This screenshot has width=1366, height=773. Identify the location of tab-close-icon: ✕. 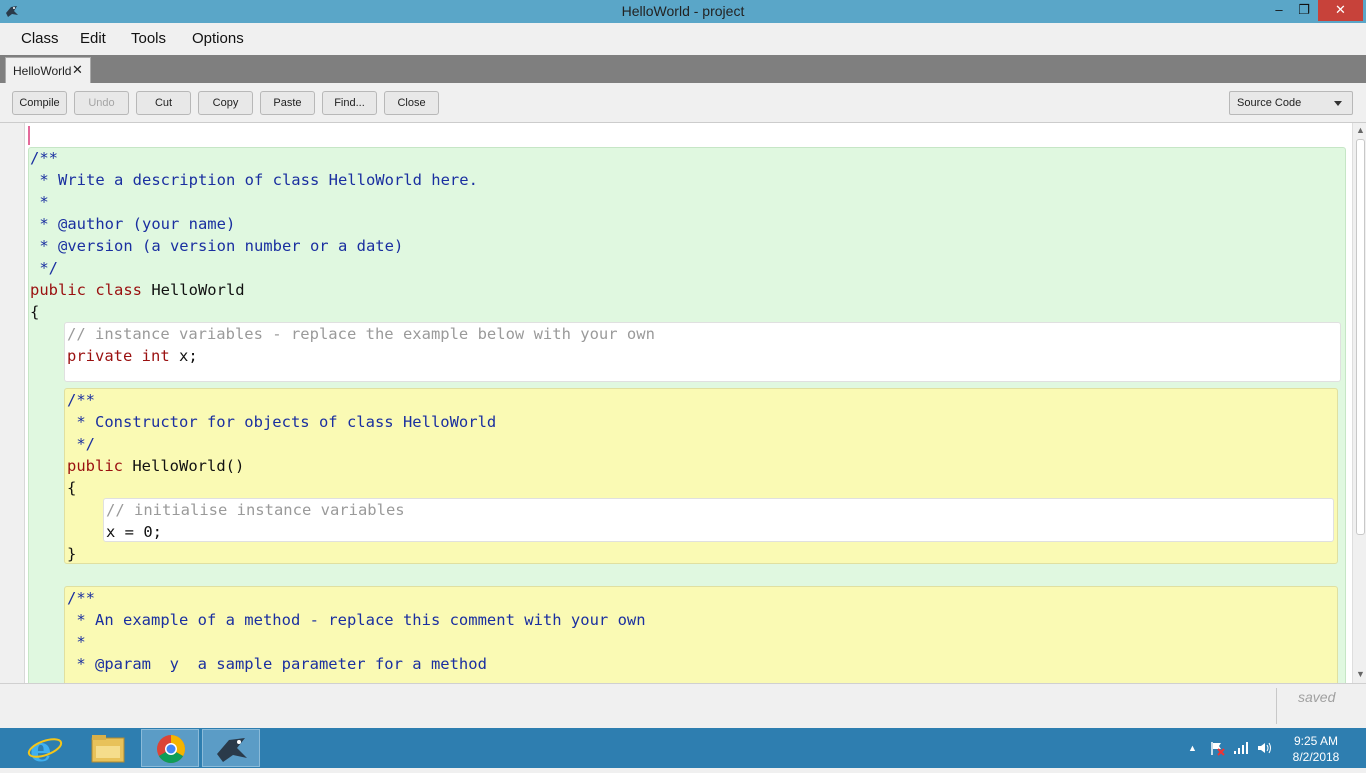
(77, 70).